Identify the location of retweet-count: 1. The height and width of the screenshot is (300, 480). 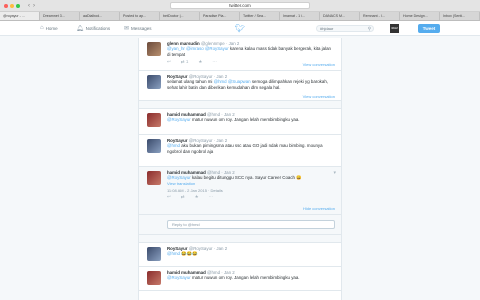
(187, 61).